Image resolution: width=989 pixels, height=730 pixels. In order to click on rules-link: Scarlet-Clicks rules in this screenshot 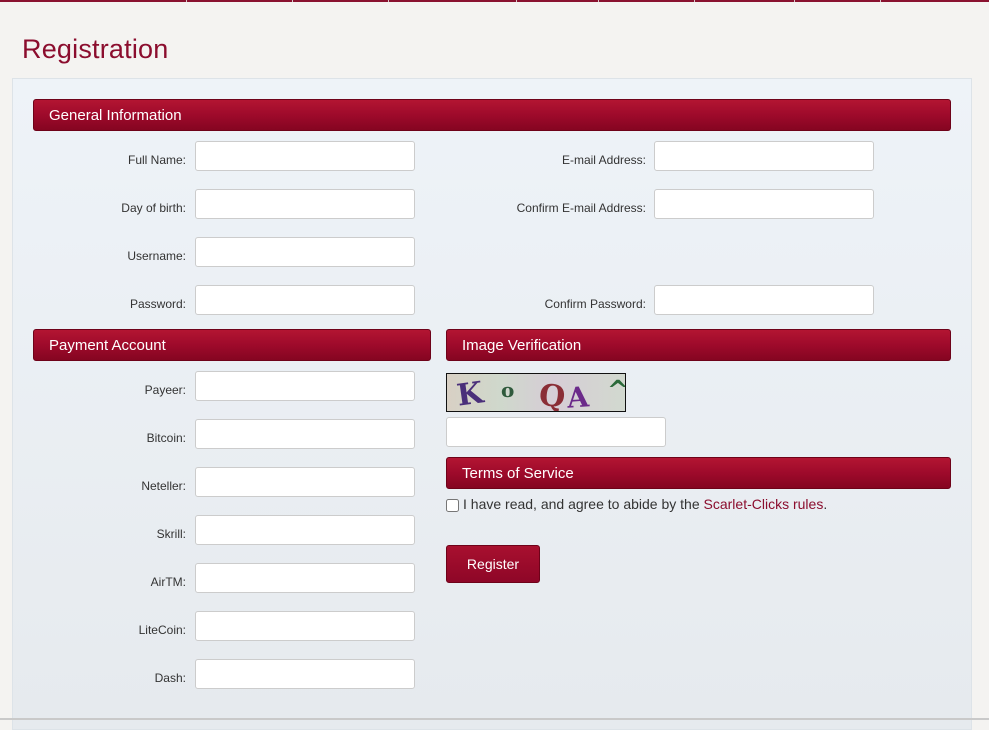, I will do `click(764, 504)`.